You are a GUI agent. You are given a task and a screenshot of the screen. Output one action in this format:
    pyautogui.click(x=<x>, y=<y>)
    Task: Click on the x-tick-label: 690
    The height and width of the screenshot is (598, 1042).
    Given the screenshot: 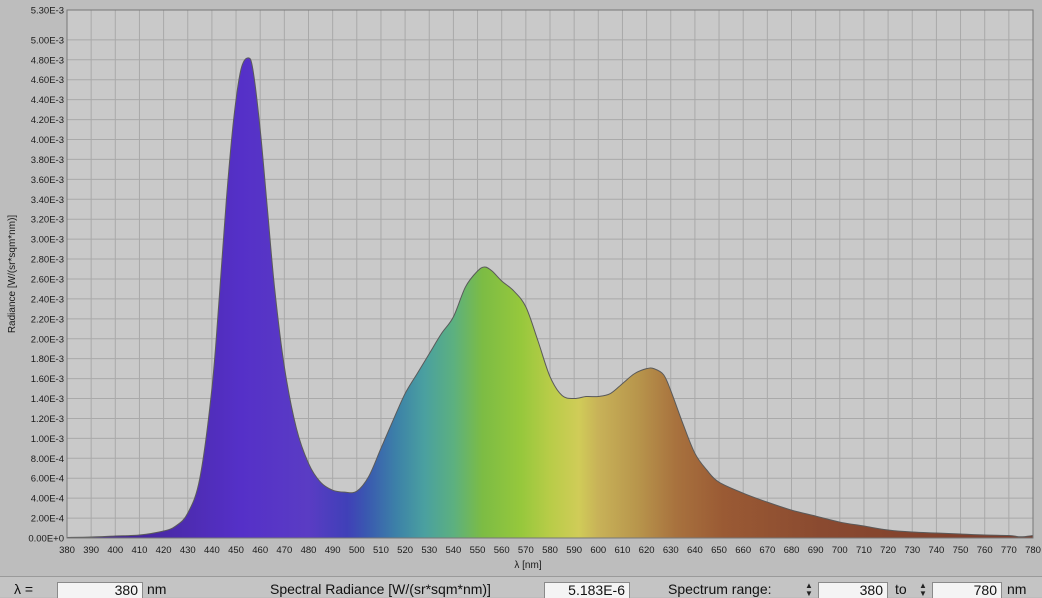 What is the action you would take?
    pyautogui.click(x=816, y=550)
    